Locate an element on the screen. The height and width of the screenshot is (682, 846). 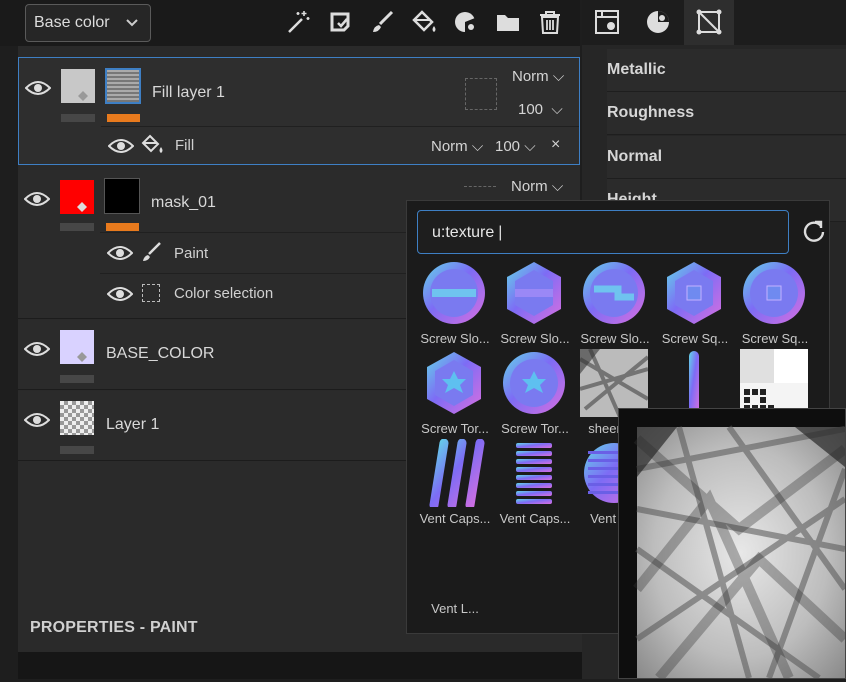
smart-material-icon is located at coordinates (466, 22).